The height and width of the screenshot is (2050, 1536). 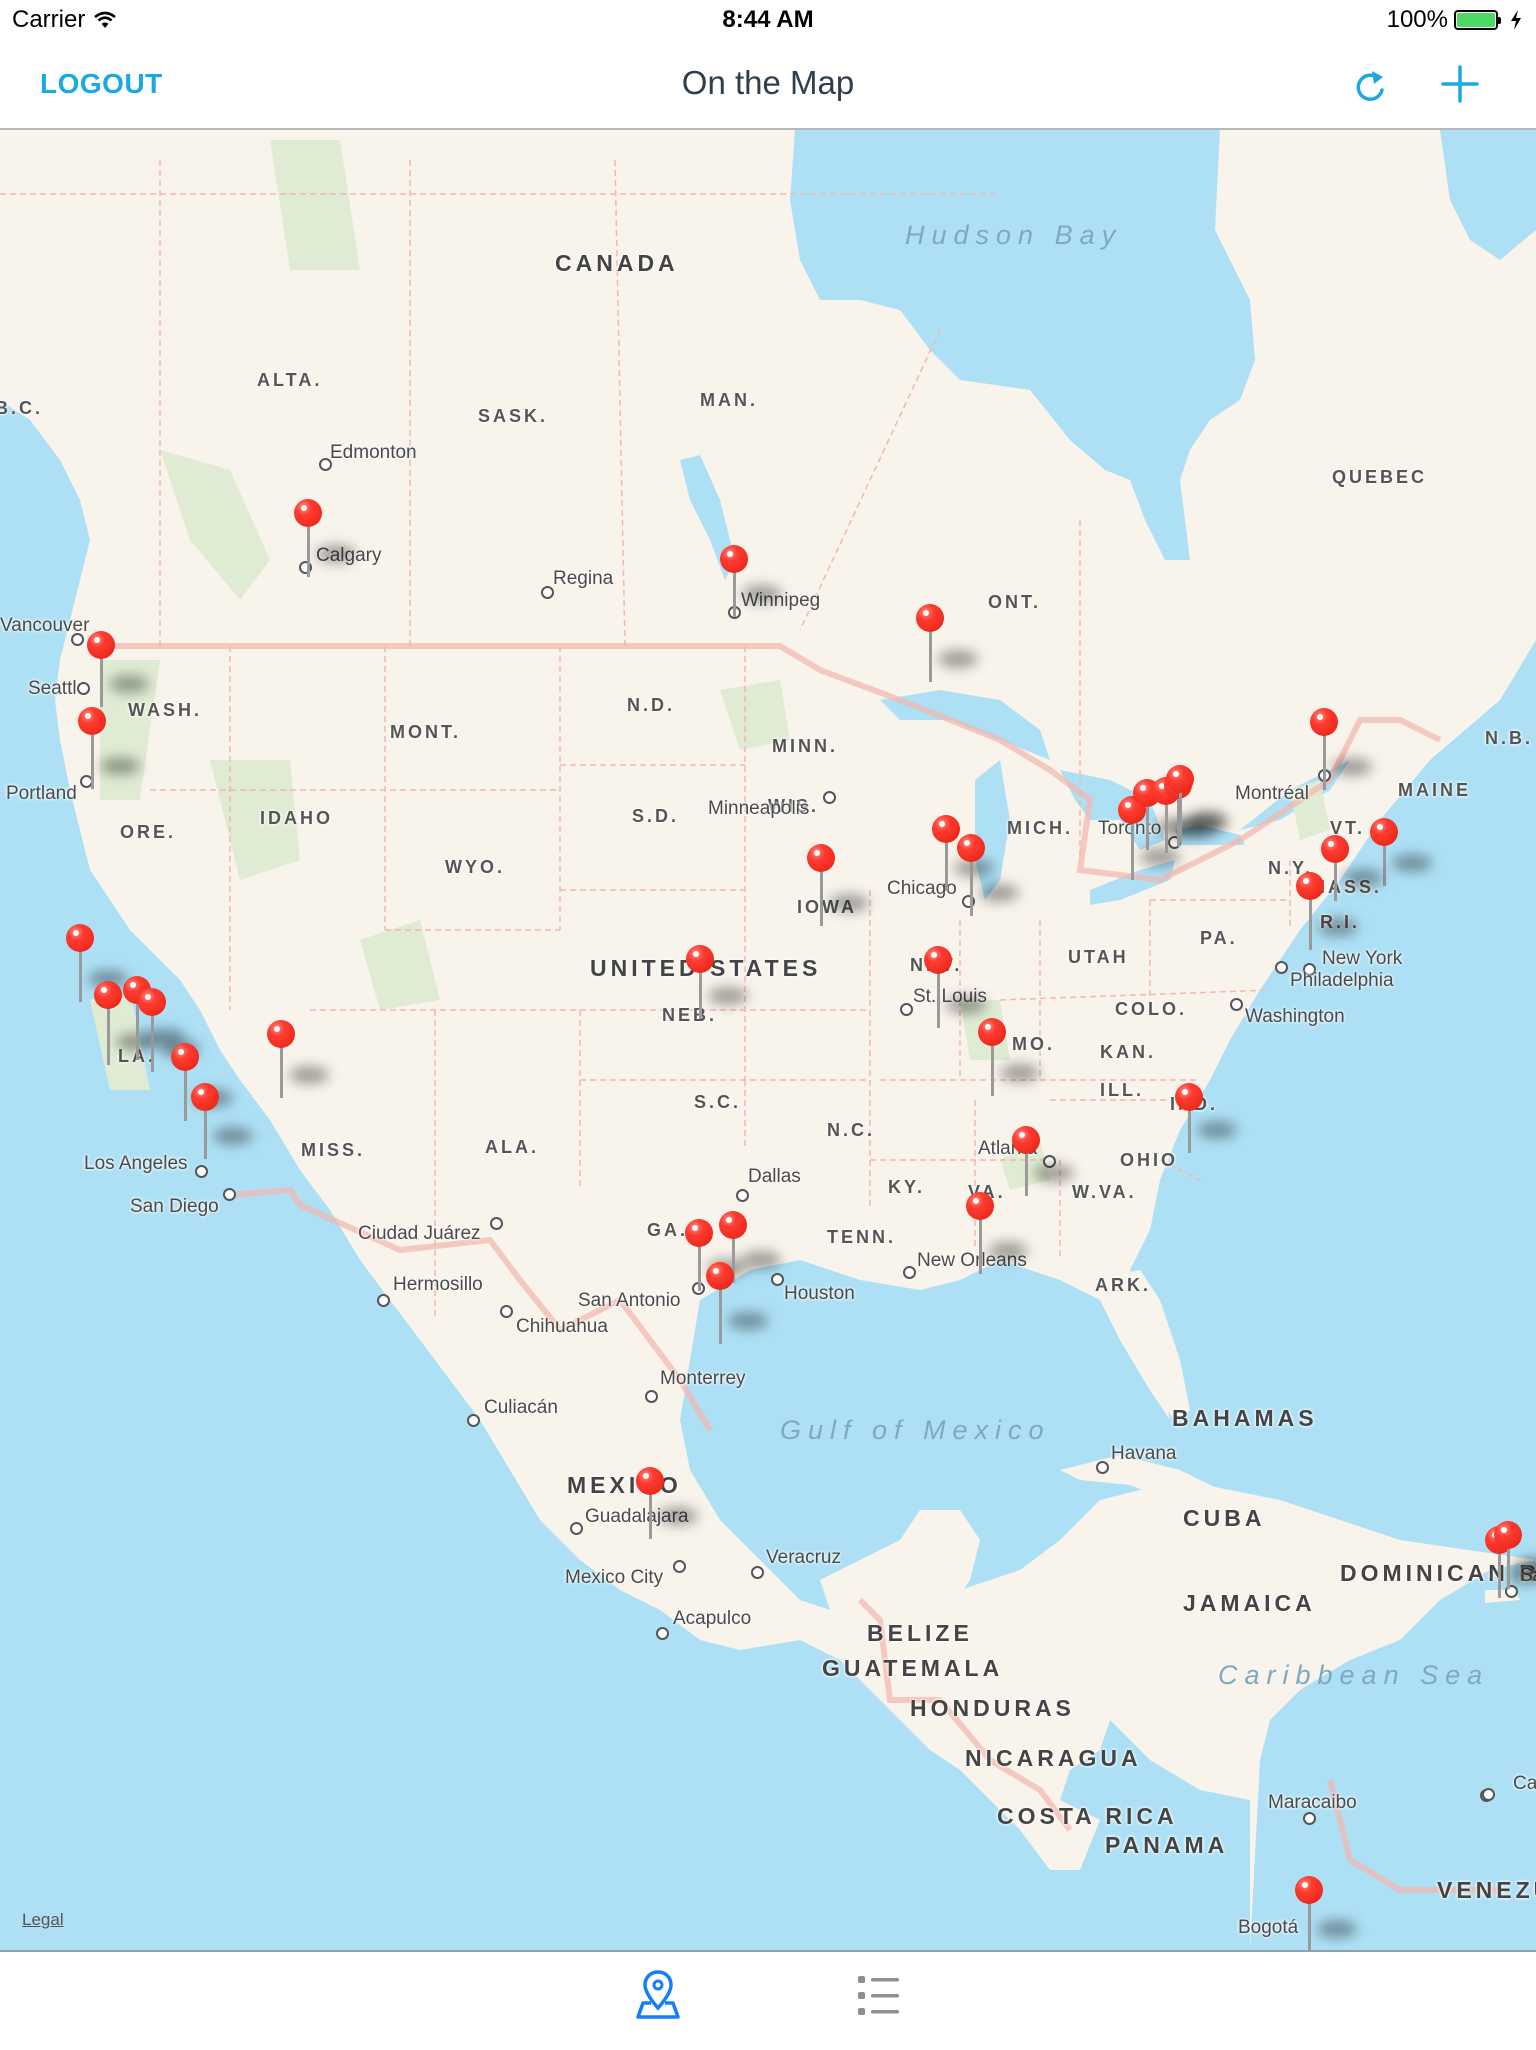 I want to click on city-label: Ciudad Juárez, so click(x=419, y=1233).